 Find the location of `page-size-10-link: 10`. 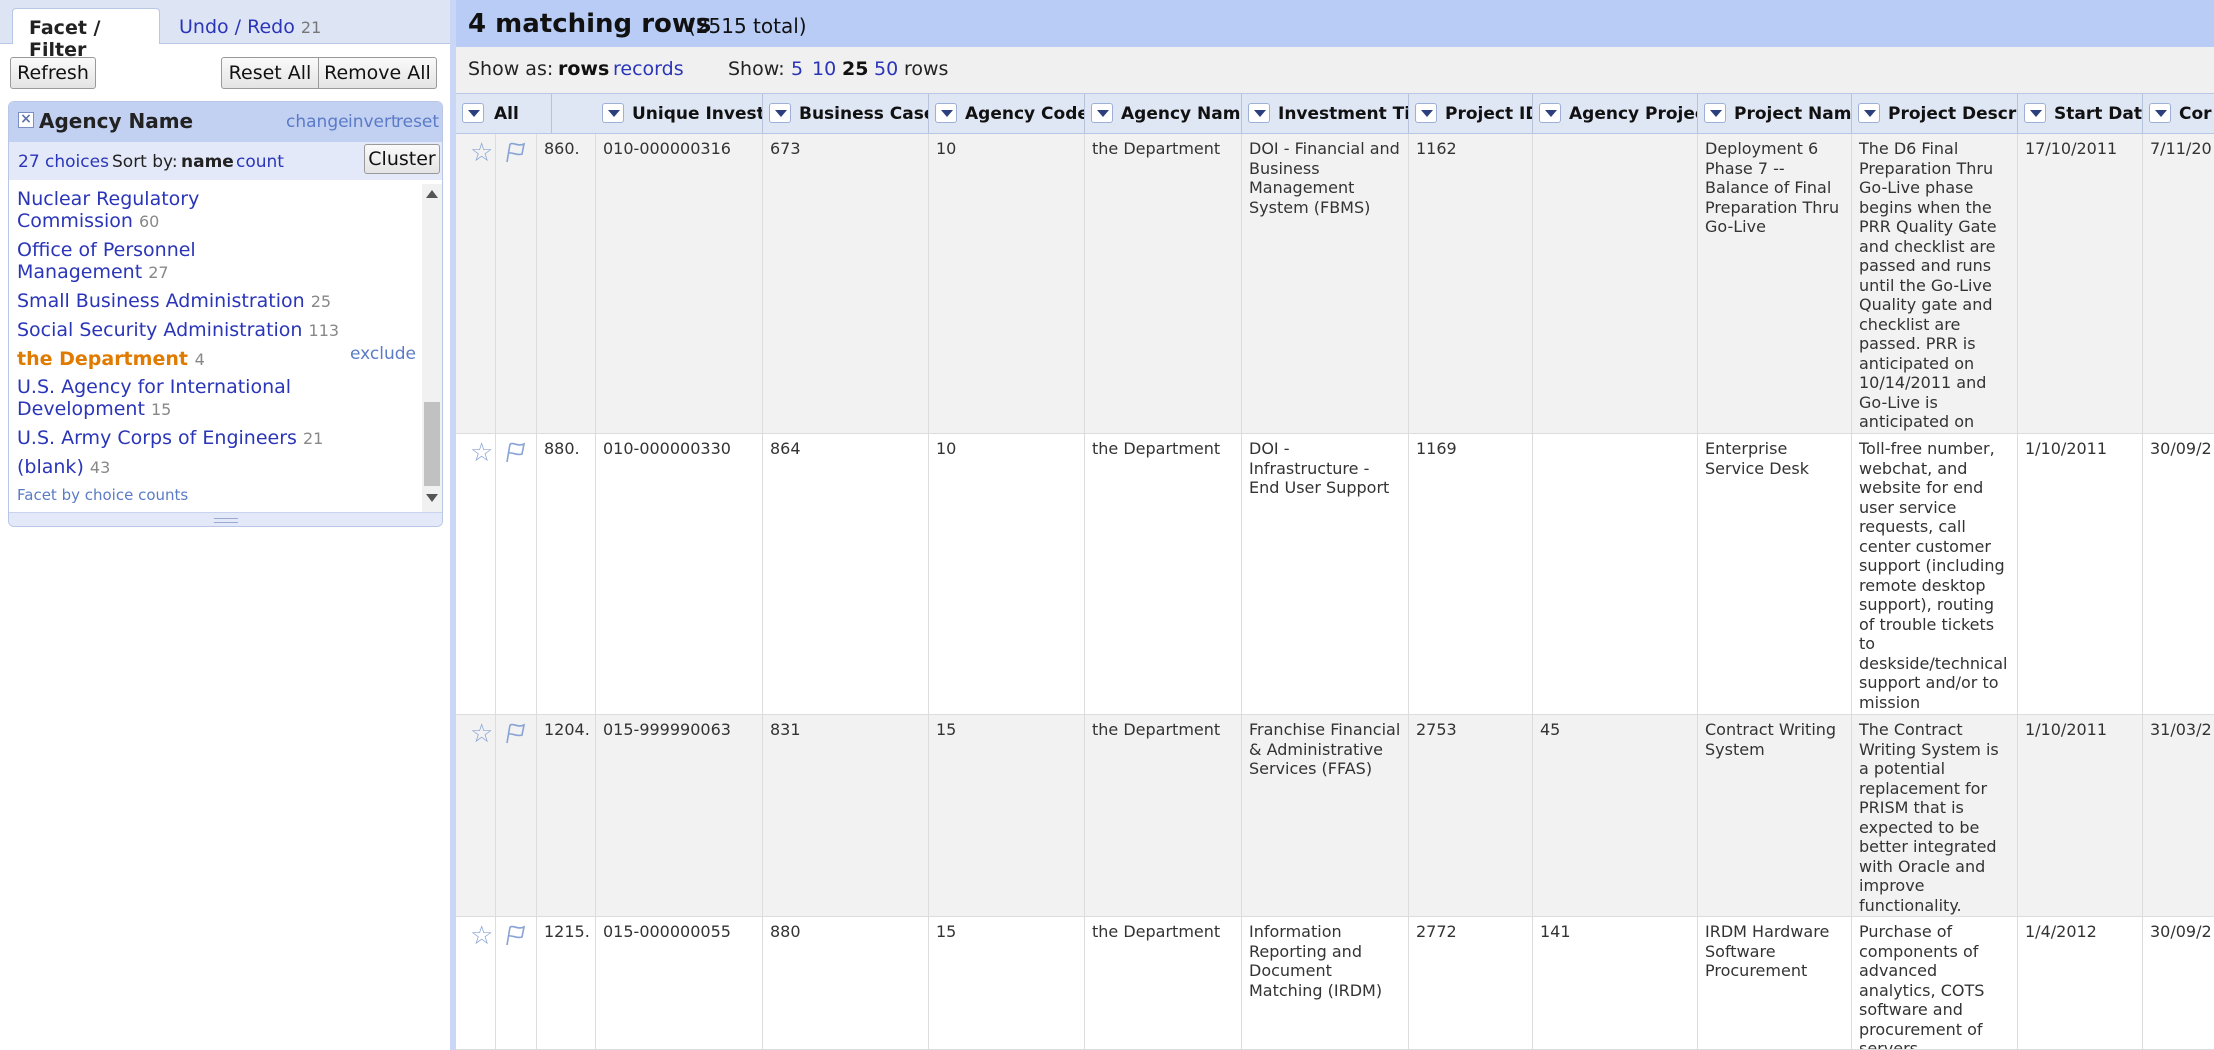

page-size-10-link: 10 is located at coordinates (824, 69).